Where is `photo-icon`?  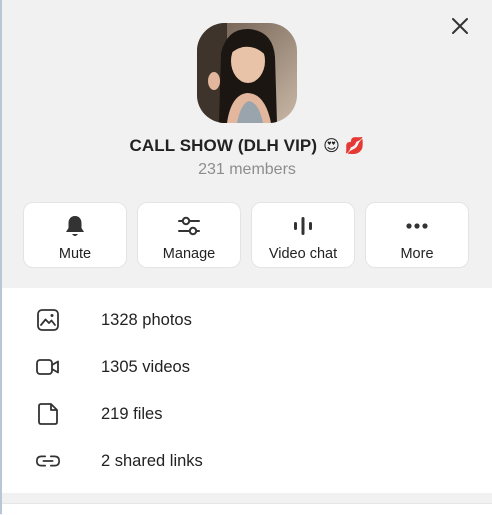
photo-icon is located at coordinates (48, 320).